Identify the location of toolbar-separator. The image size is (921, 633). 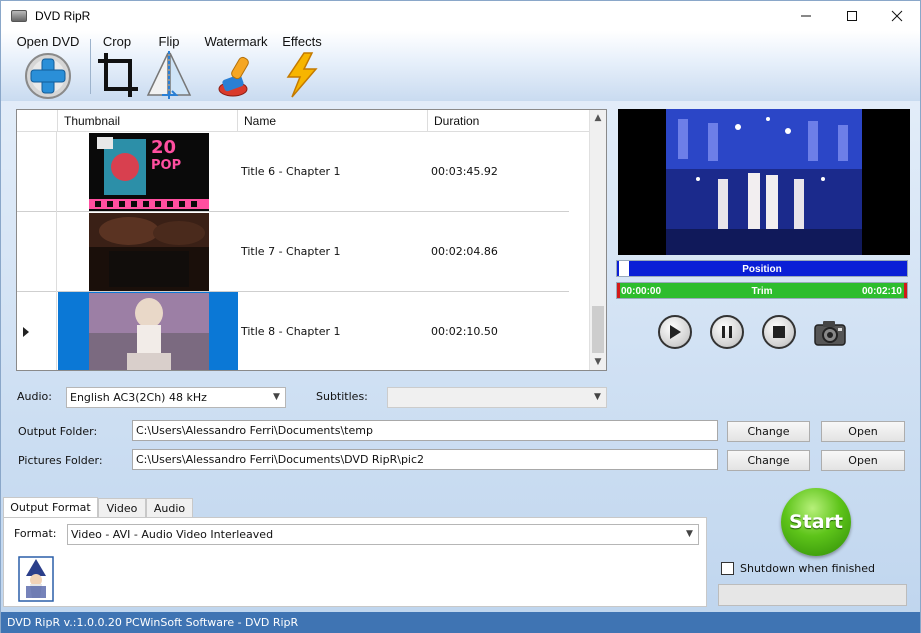
(90, 66).